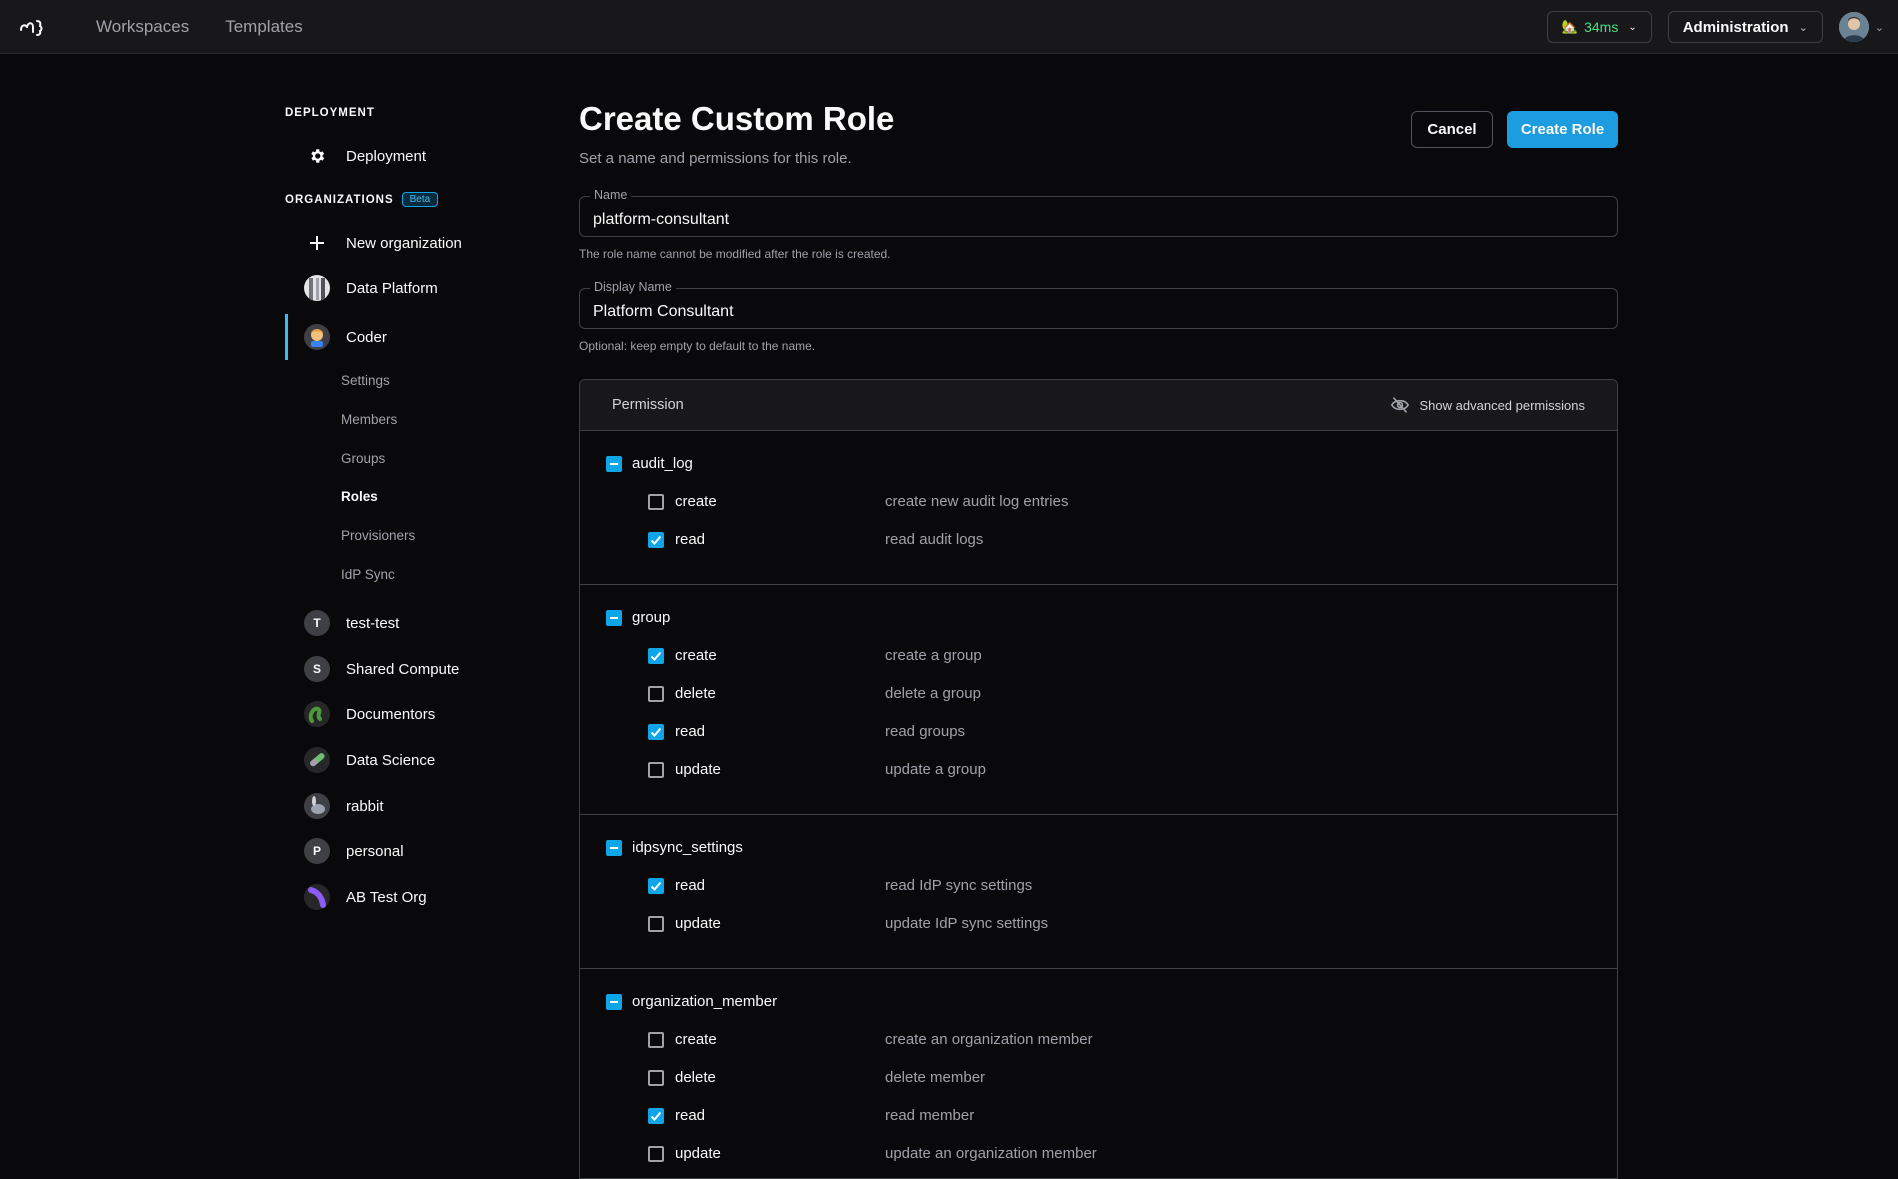  Describe the element at coordinates (1098, 885) in the screenshot. I see `permission-action-row: read read IdP sync settings` at that location.